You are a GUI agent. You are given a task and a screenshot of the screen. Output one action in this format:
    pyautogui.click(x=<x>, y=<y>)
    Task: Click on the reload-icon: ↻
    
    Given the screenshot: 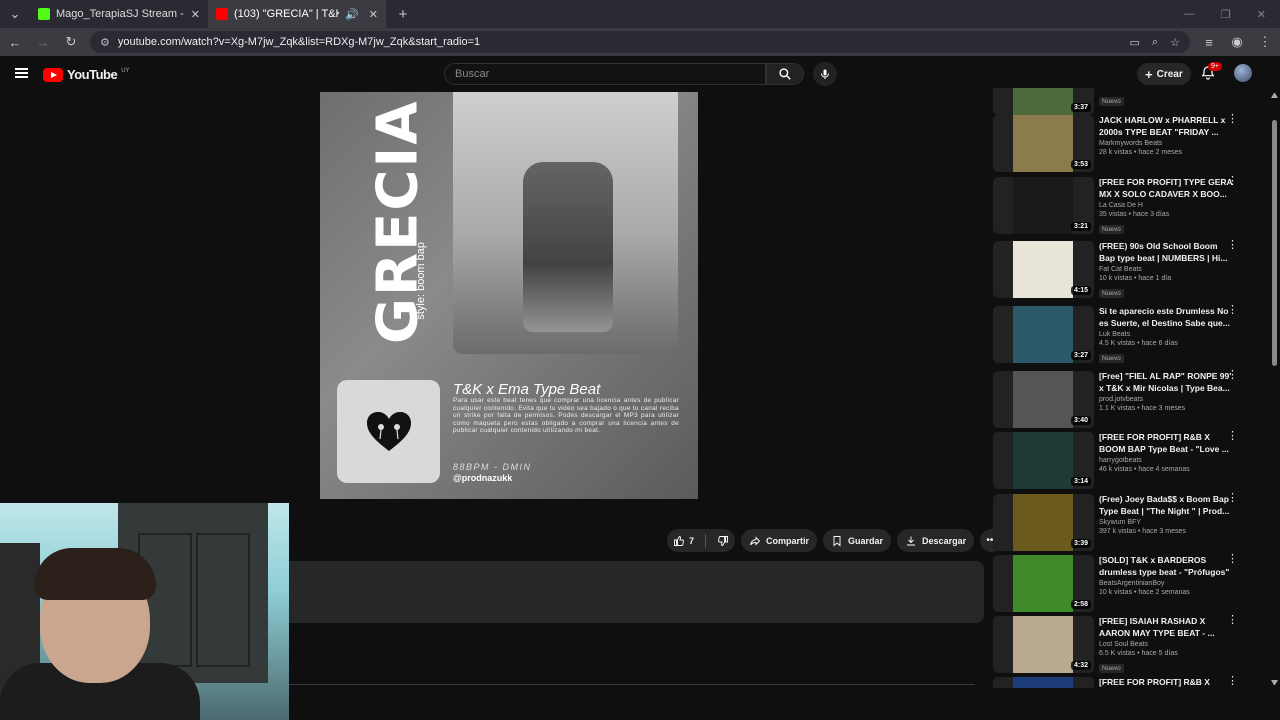 What is the action you would take?
    pyautogui.click(x=71, y=42)
    